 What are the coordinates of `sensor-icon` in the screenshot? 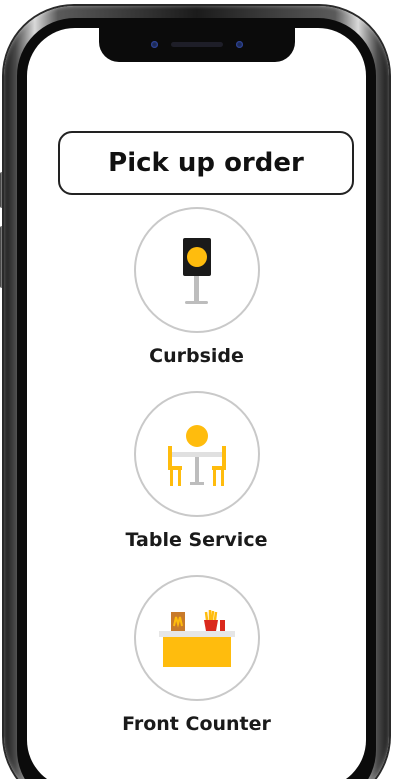 It's located at (239, 44).